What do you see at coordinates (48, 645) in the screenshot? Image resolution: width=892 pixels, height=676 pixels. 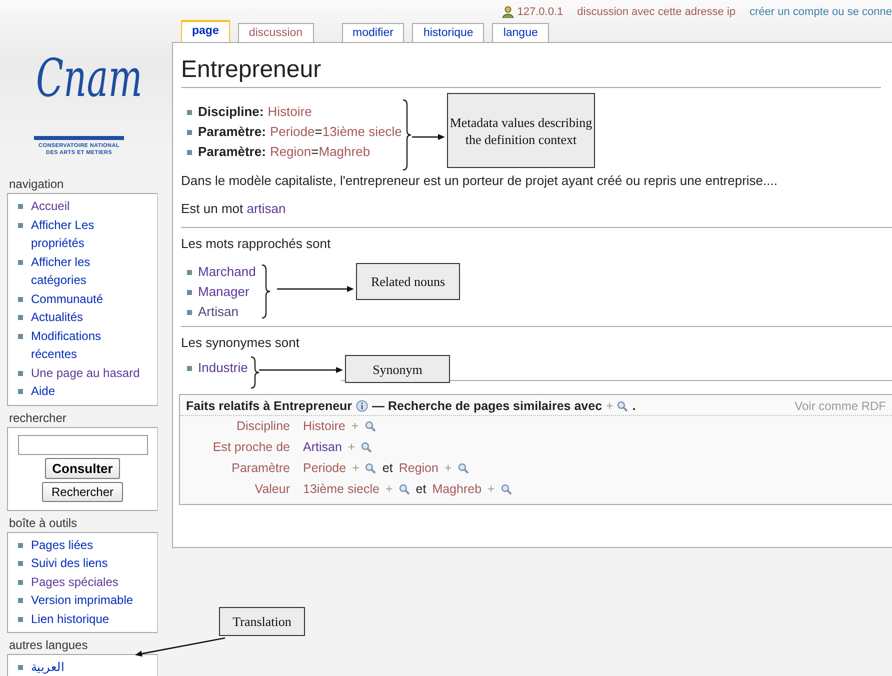 I see `portlet-heading: autres langues` at bounding box center [48, 645].